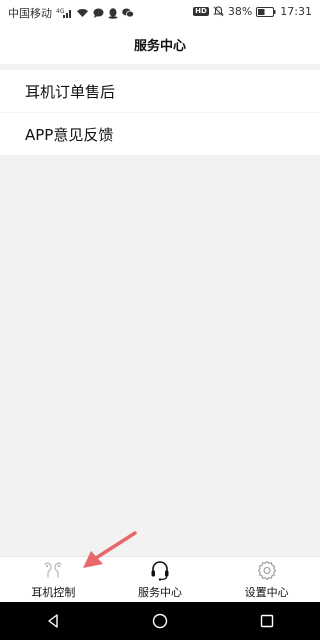  I want to click on headset-icon, so click(160, 570).